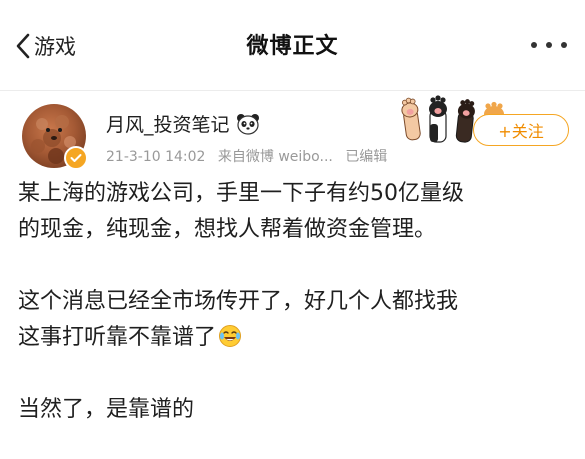  What do you see at coordinates (238, 301) in the screenshot?
I see `post-line: 这个消息已经全市场传开了，好几个人都找我` at bounding box center [238, 301].